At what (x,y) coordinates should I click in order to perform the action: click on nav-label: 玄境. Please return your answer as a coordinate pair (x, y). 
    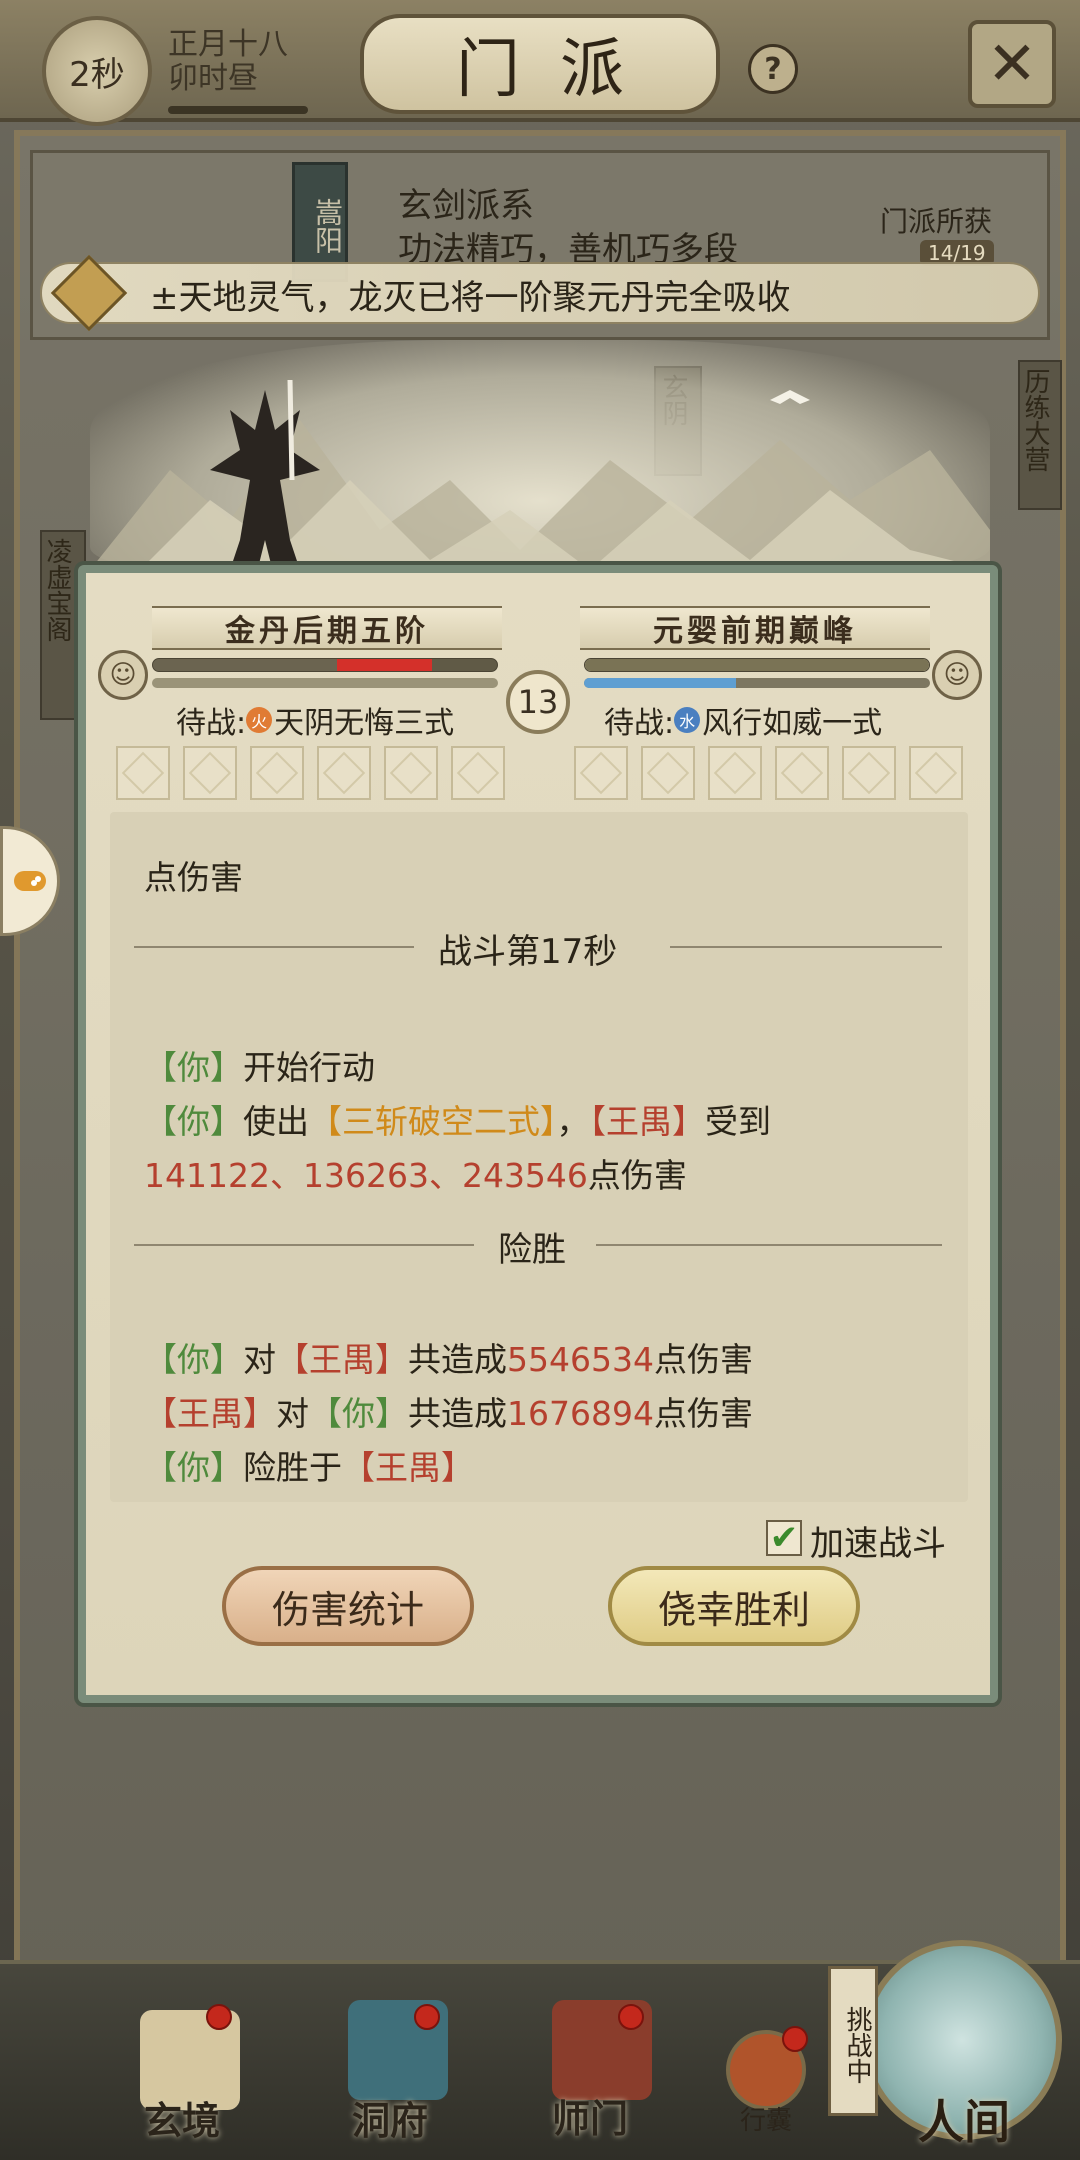
    Looking at the image, I should click on (182, 2120).